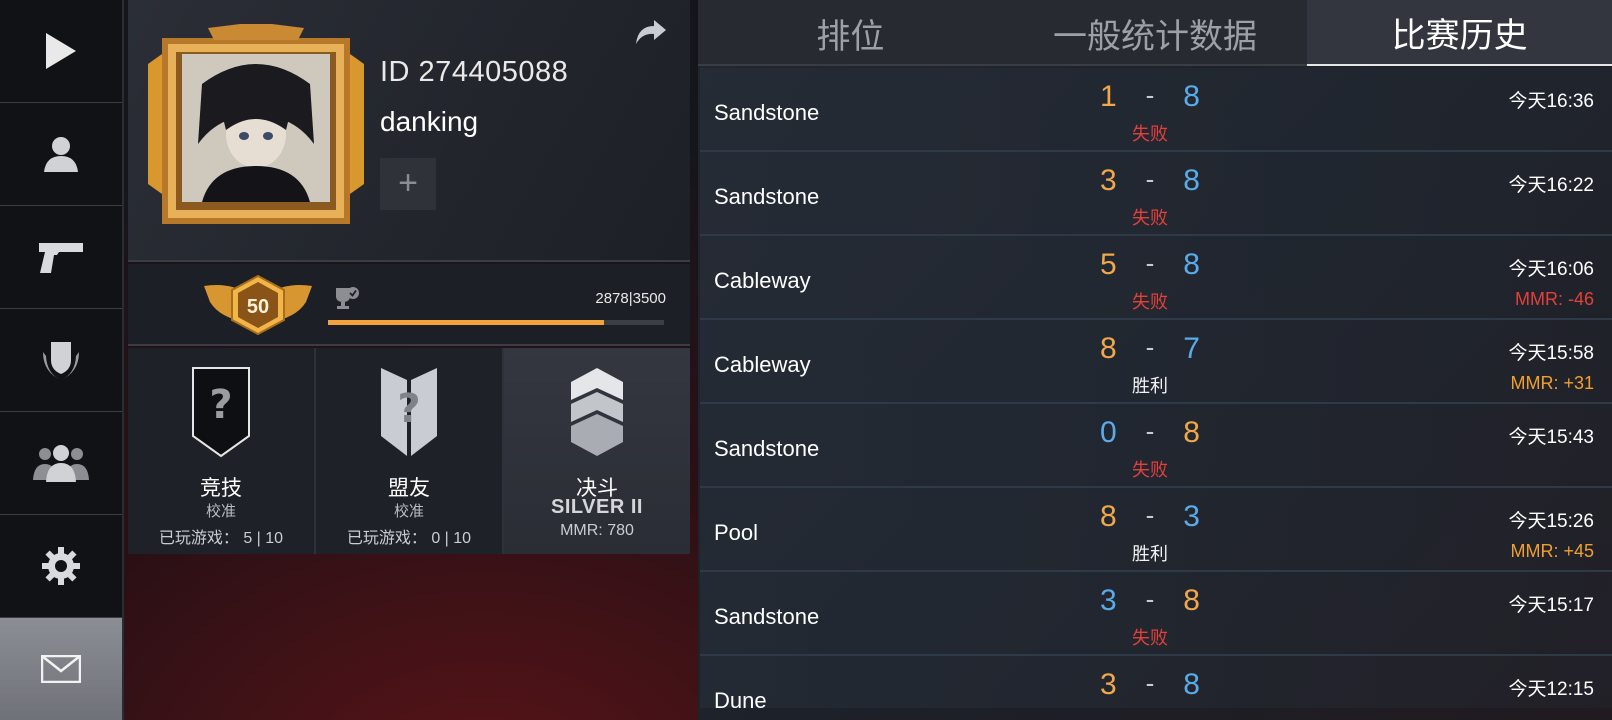 The width and height of the screenshot is (1612, 720). I want to click on nav-mail, so click(61, 669).